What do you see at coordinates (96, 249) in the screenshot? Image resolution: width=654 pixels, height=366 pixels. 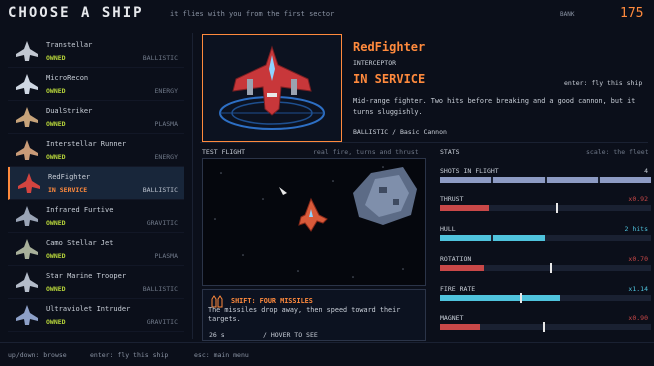 I see `ship-row: Camo Stellar Jet OWNED PLASMA` at bounding box center [96, 249].